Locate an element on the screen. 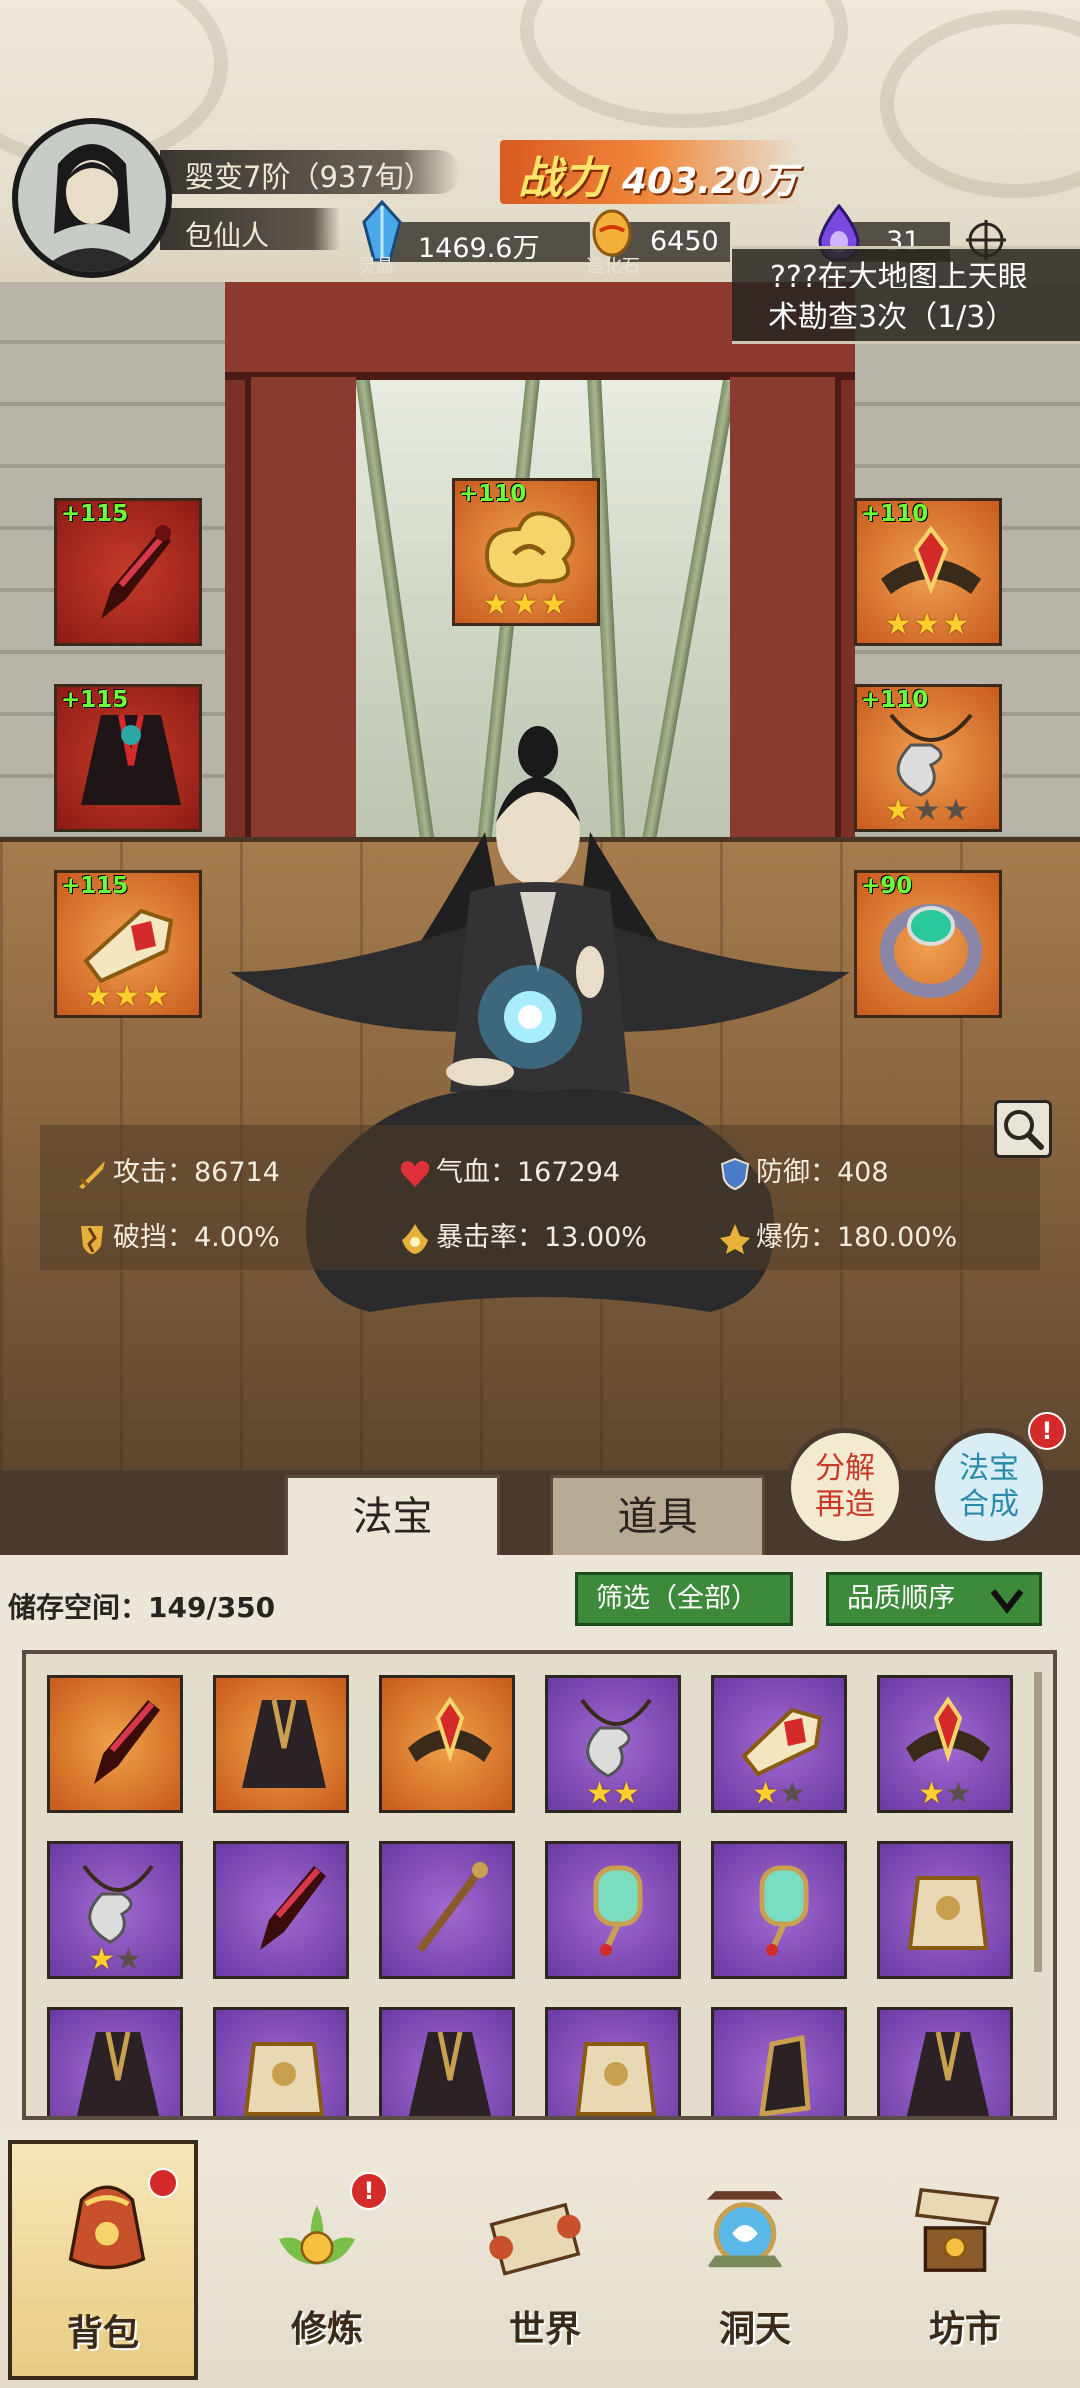 The image size is (1080, 2388). fusion-label-line-1: 法宝 is located at coordinates (989, 1468).